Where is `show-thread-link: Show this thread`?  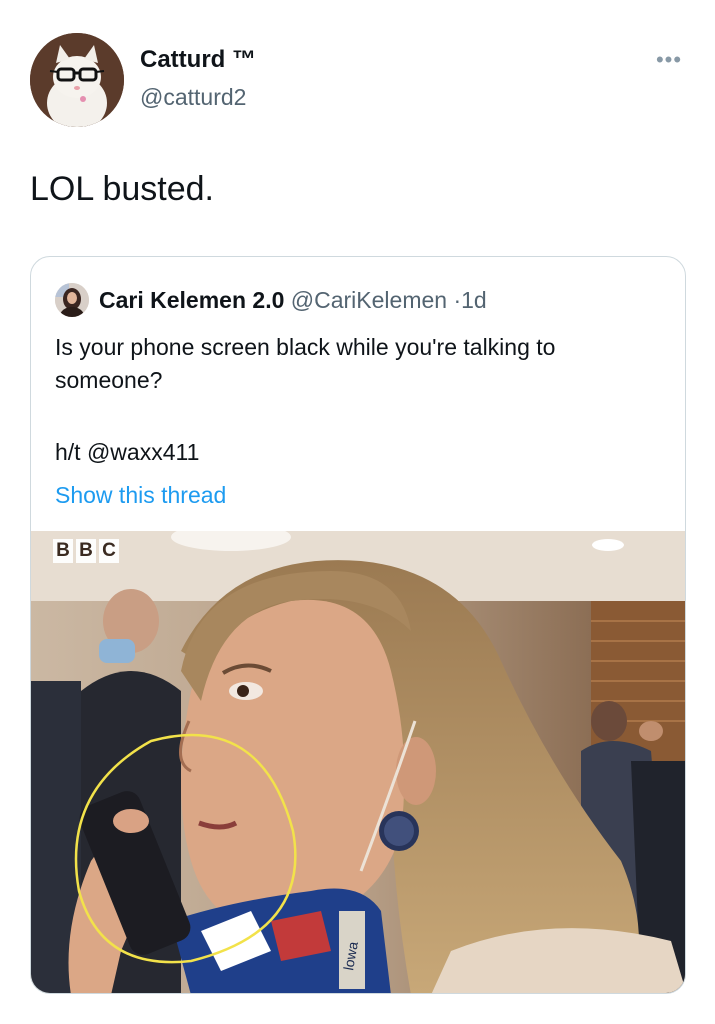 show-thread-link: Show this thread is located at coordinates (140, 495).